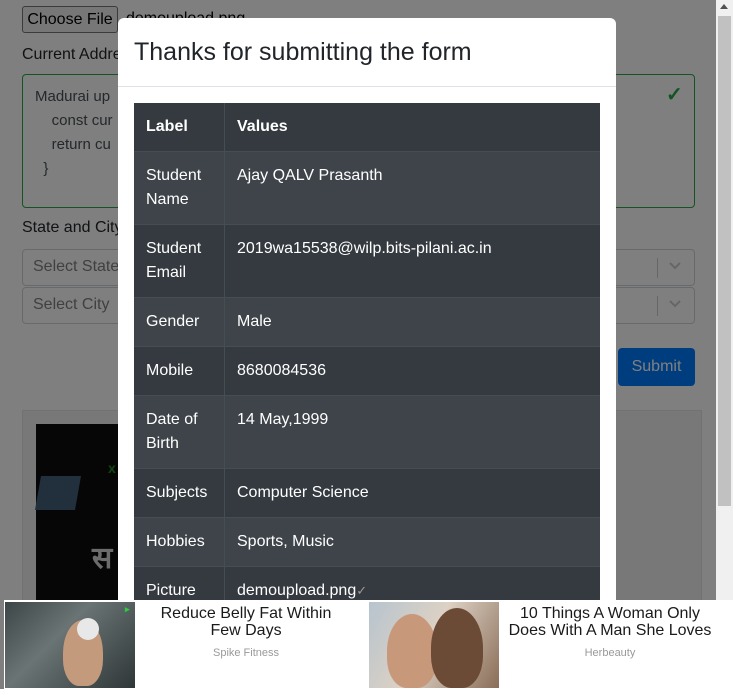 Image resolution: width=733 pixels, height=689 pixels. Describe the element at coordinates (303, 492) in the screenshot. I see `row-value: Computer Science` at that location.